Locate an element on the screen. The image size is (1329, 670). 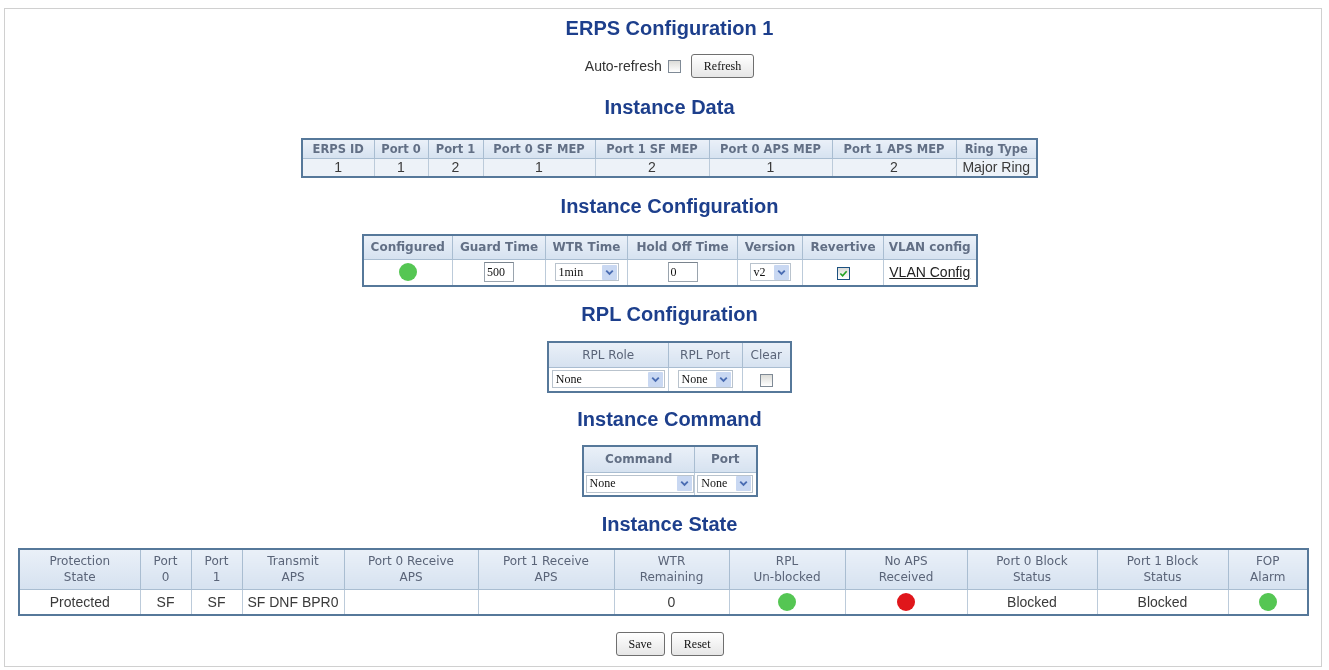
checkmark-icon is located at coordinates (843, 274).